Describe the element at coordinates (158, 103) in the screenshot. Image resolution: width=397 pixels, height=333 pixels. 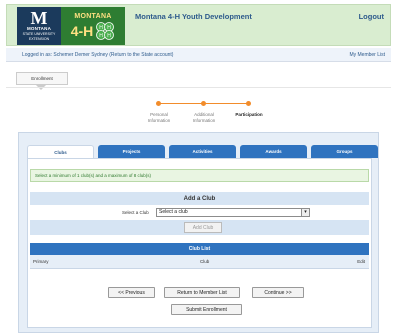
I see `step-dot-personal` at that location.